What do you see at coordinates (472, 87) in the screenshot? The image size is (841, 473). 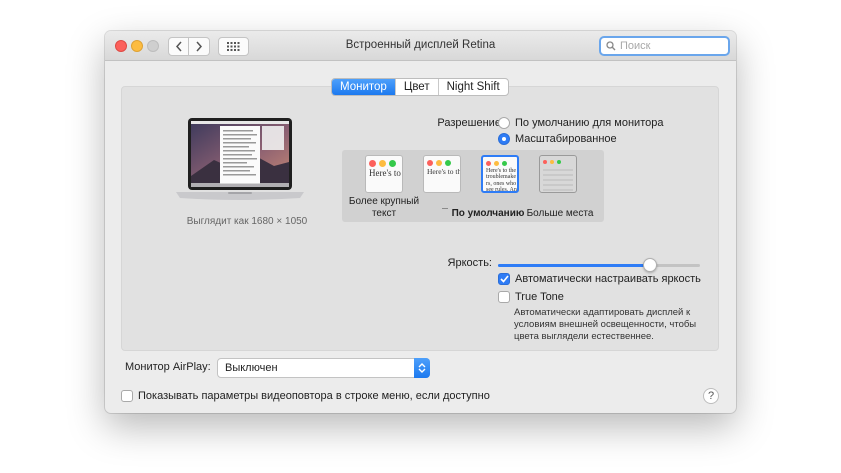 I see `tab-night-shift: Night Shift` at bounding box center [472, 87].